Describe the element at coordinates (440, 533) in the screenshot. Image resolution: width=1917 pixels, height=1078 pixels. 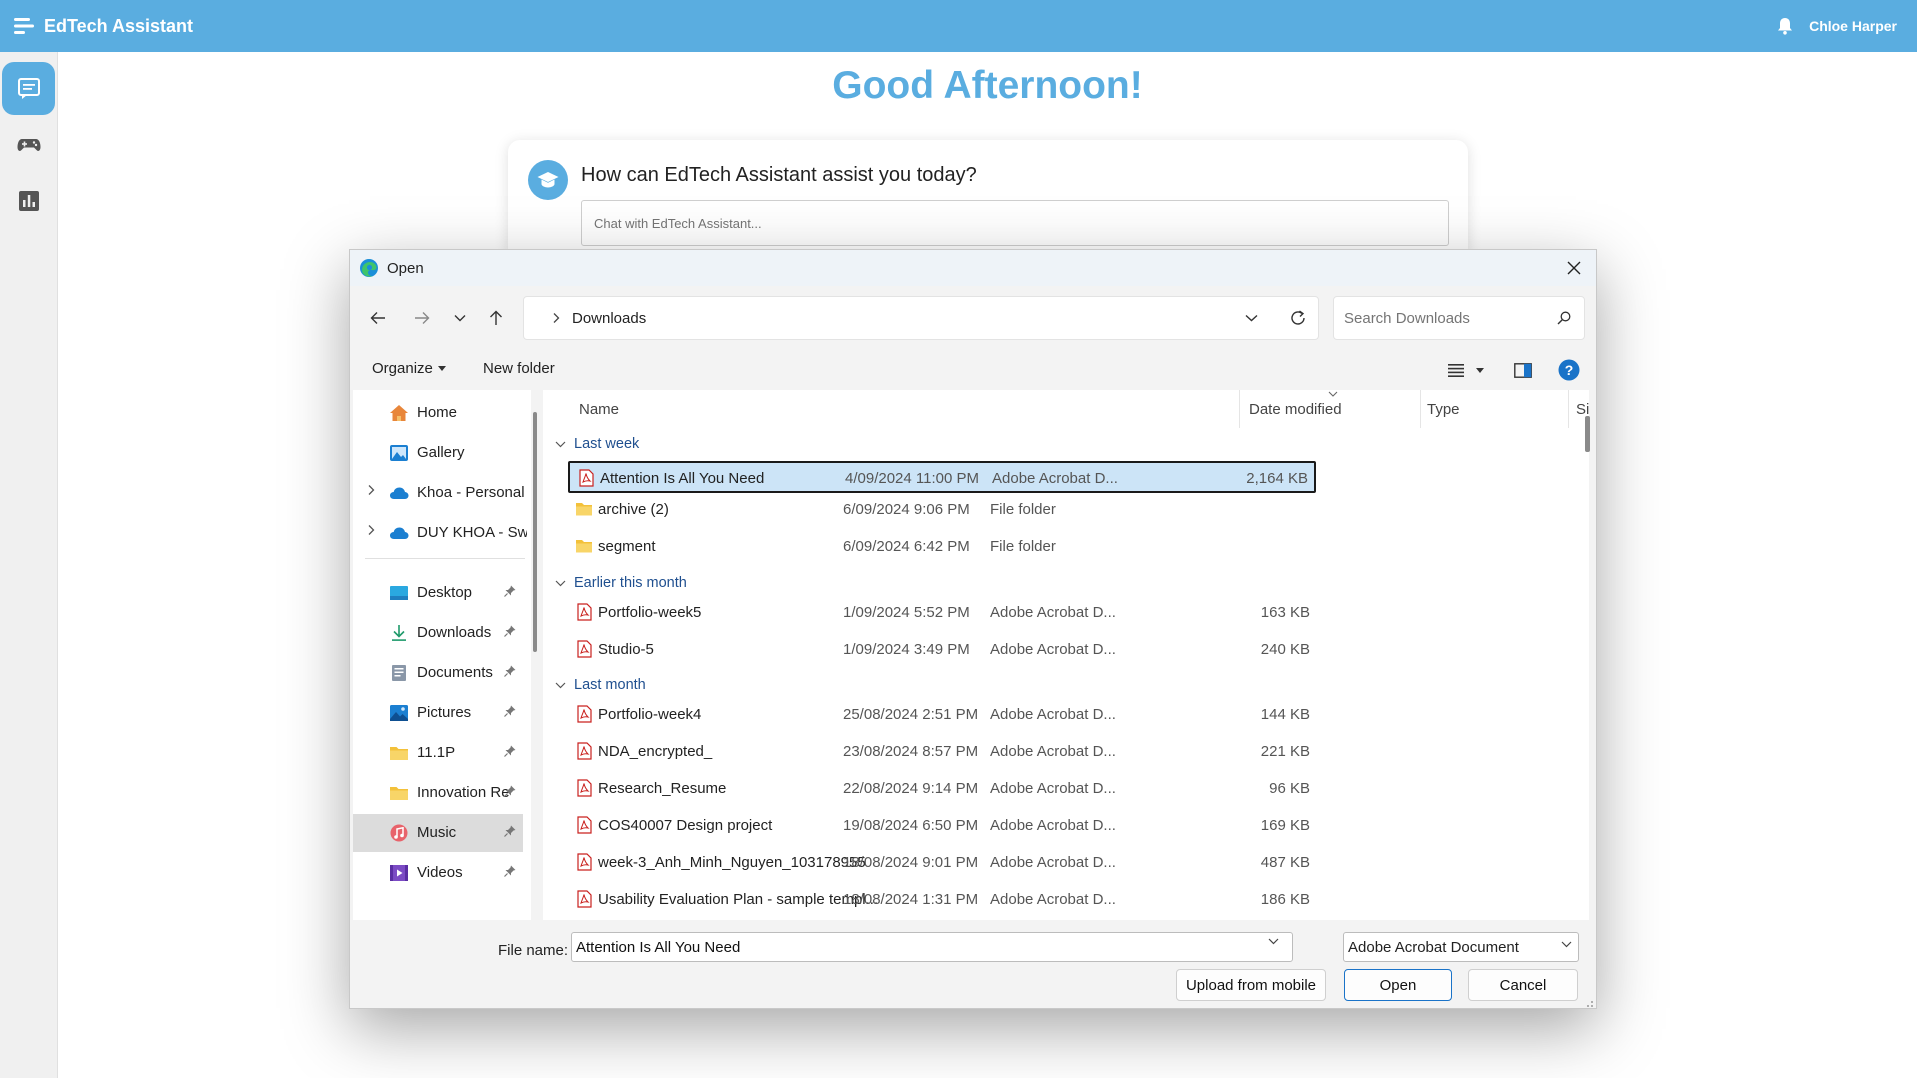
I see `nav-item-duy-khoa: DUY KHOA - Sw` at that location.